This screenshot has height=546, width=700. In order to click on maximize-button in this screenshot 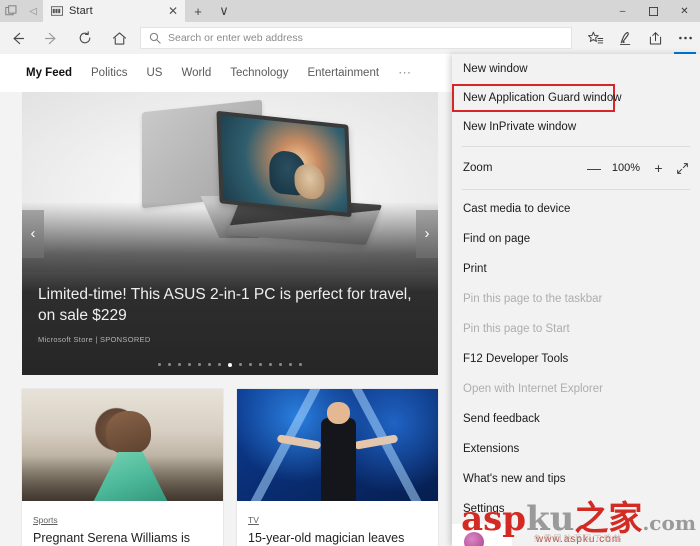, I will do `click(653, 11)`.